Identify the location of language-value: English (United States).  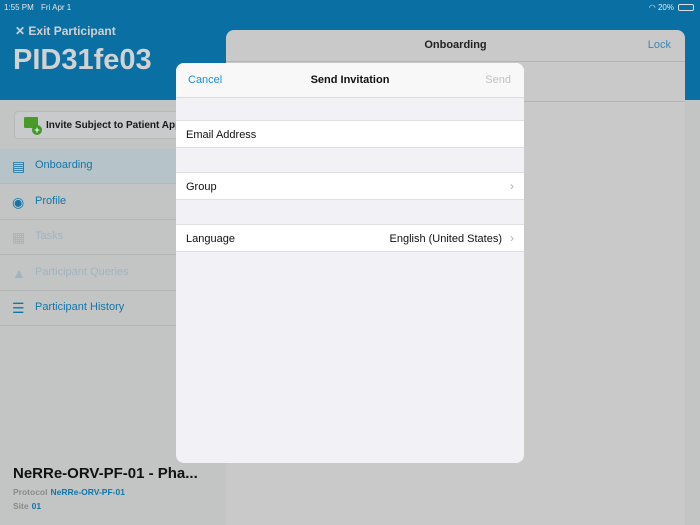
(446, 239).